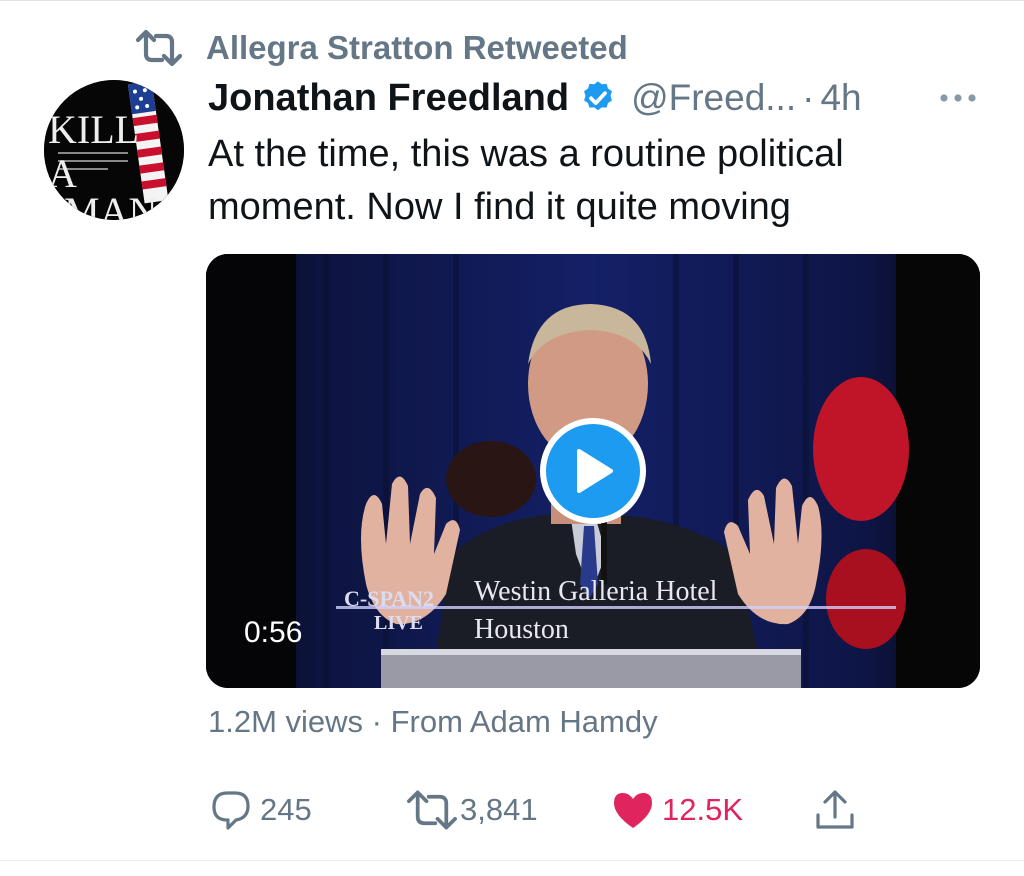 Image resolution: width=1024 pixels, height=876 pixels. I want to click on retweet-context: Allegra Stratton Retweeted, so click(381, 48).